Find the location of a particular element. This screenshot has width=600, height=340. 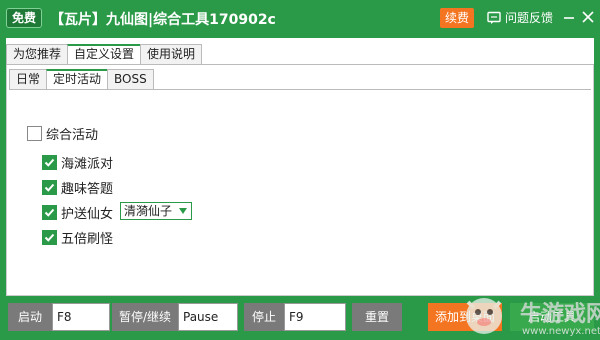

stop-label: 停止 is located at coordinates (264, 317).